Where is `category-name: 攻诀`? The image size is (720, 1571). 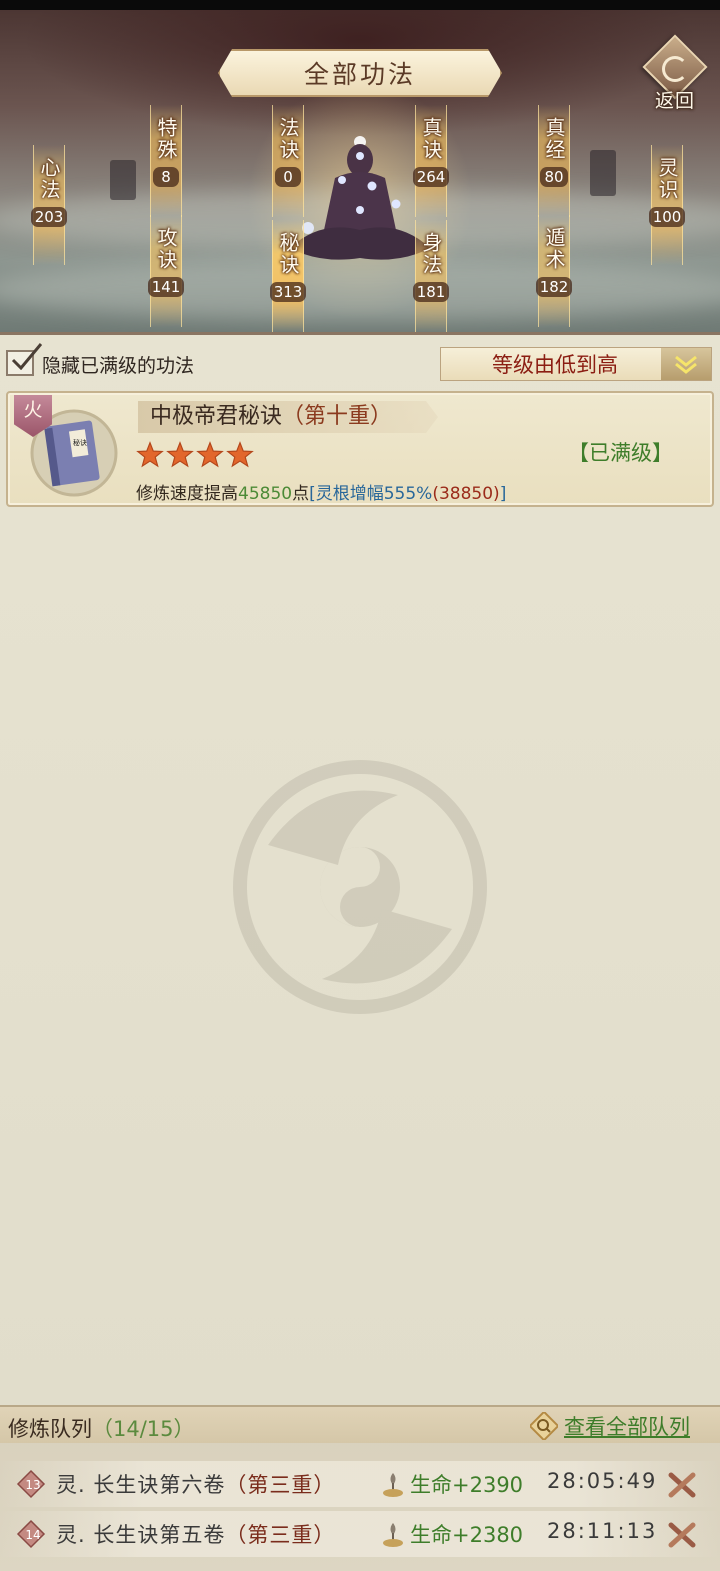
category-name: 攻诀 is located at coordinates (166, 249).